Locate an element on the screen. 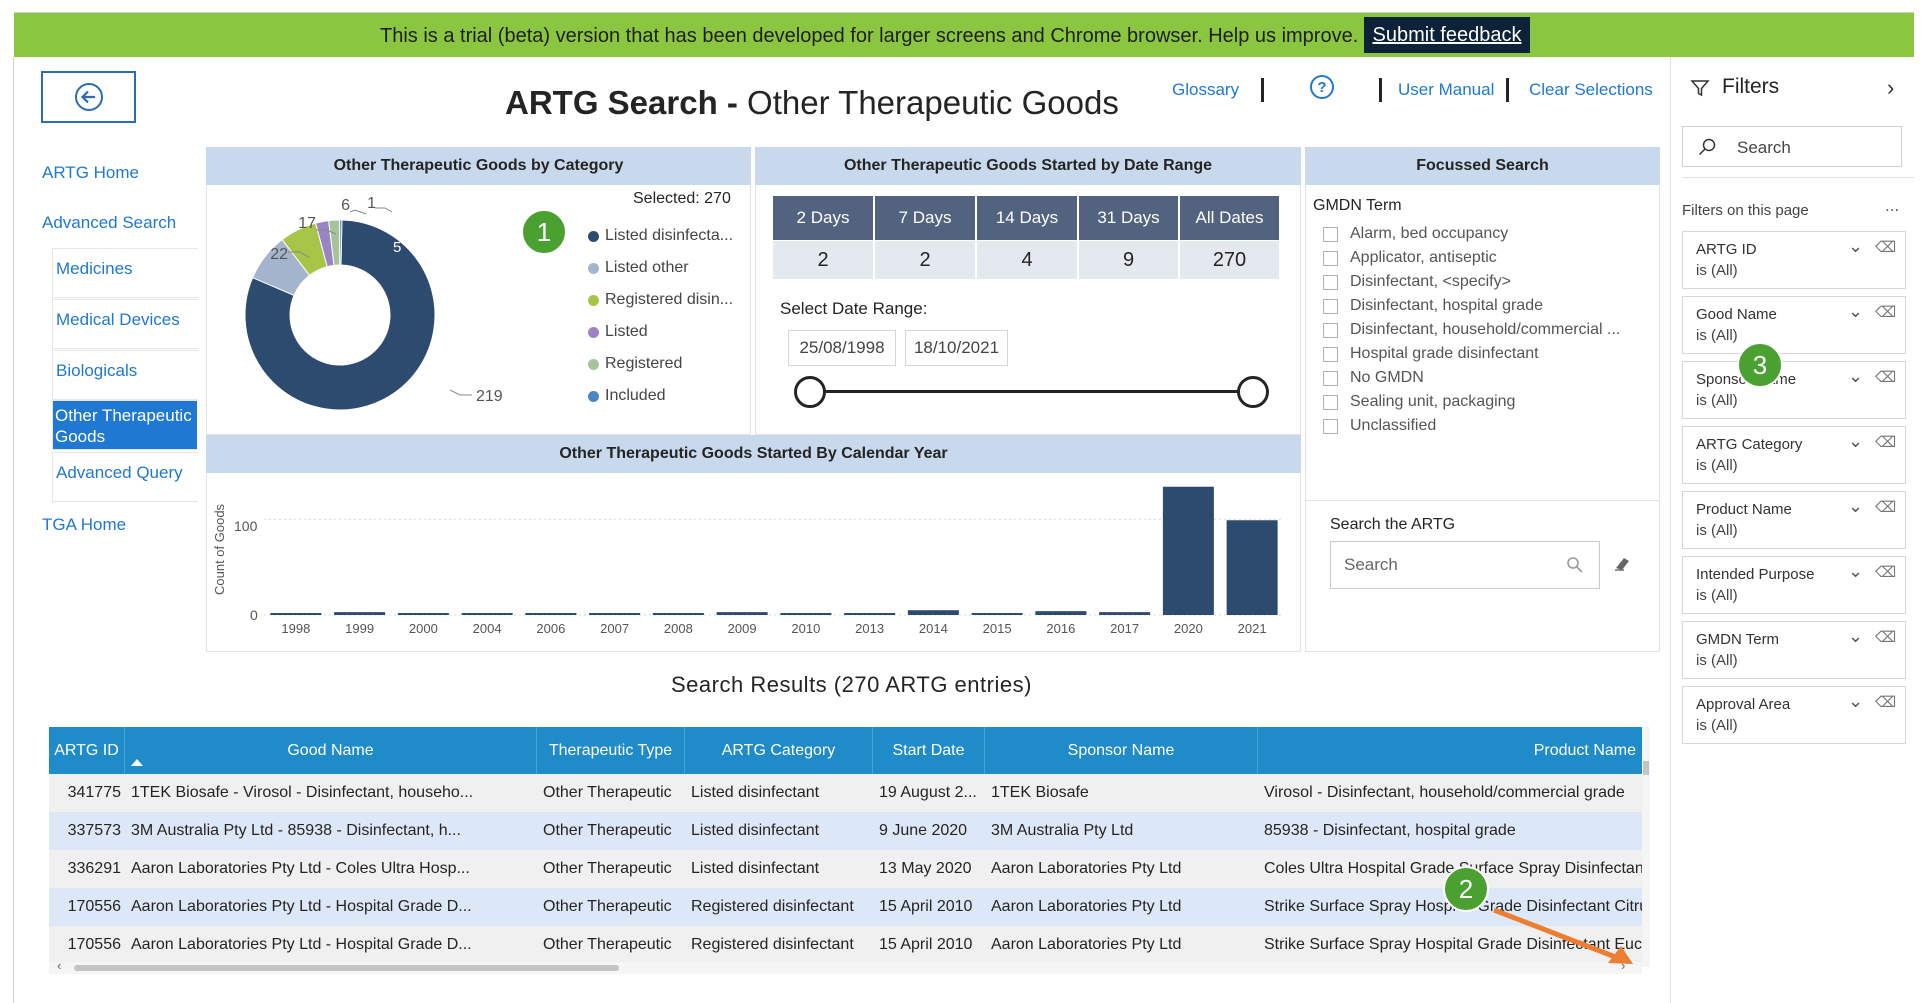  filter-card: ARTG ID is (All) ⌄ ⌫ is located at coordinates (1794, 260).